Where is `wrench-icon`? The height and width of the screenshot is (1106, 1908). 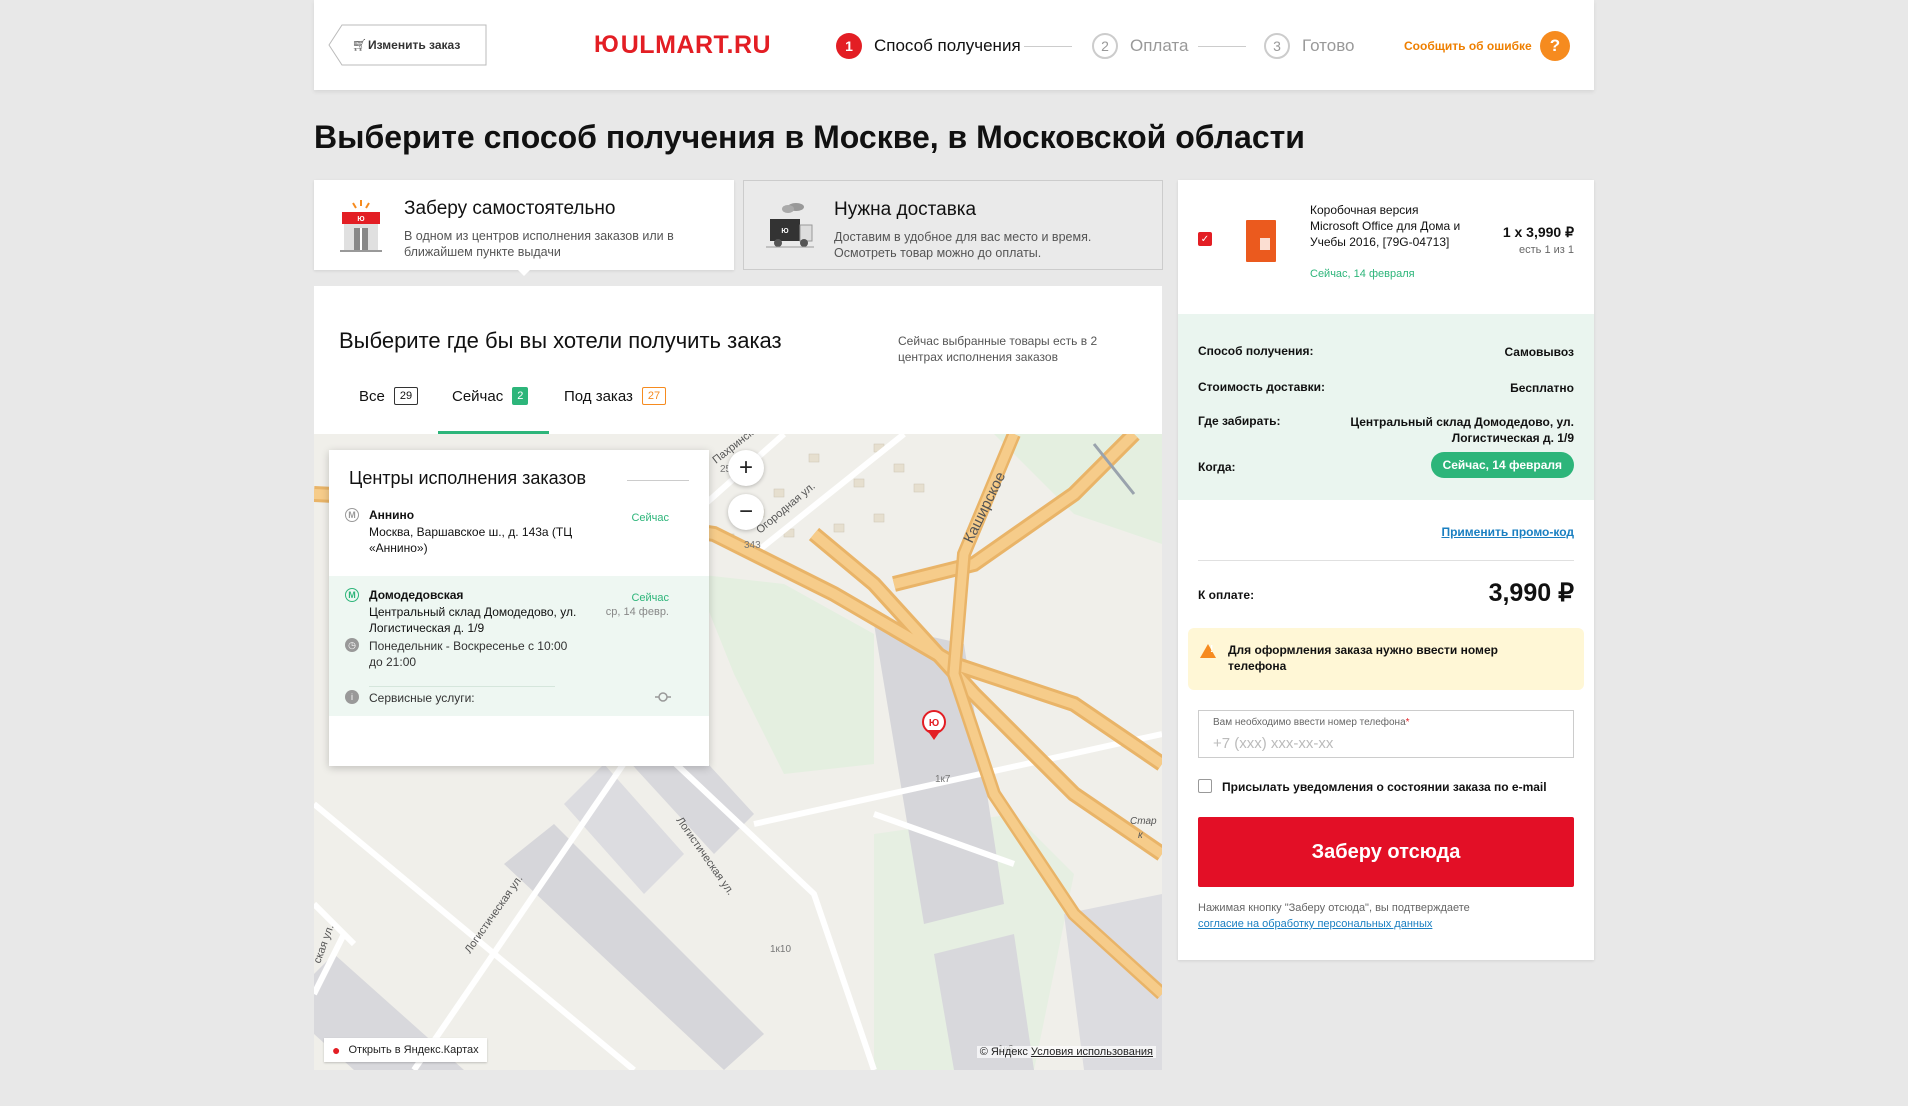 wrench-icon is located at coordinates (663, 697).